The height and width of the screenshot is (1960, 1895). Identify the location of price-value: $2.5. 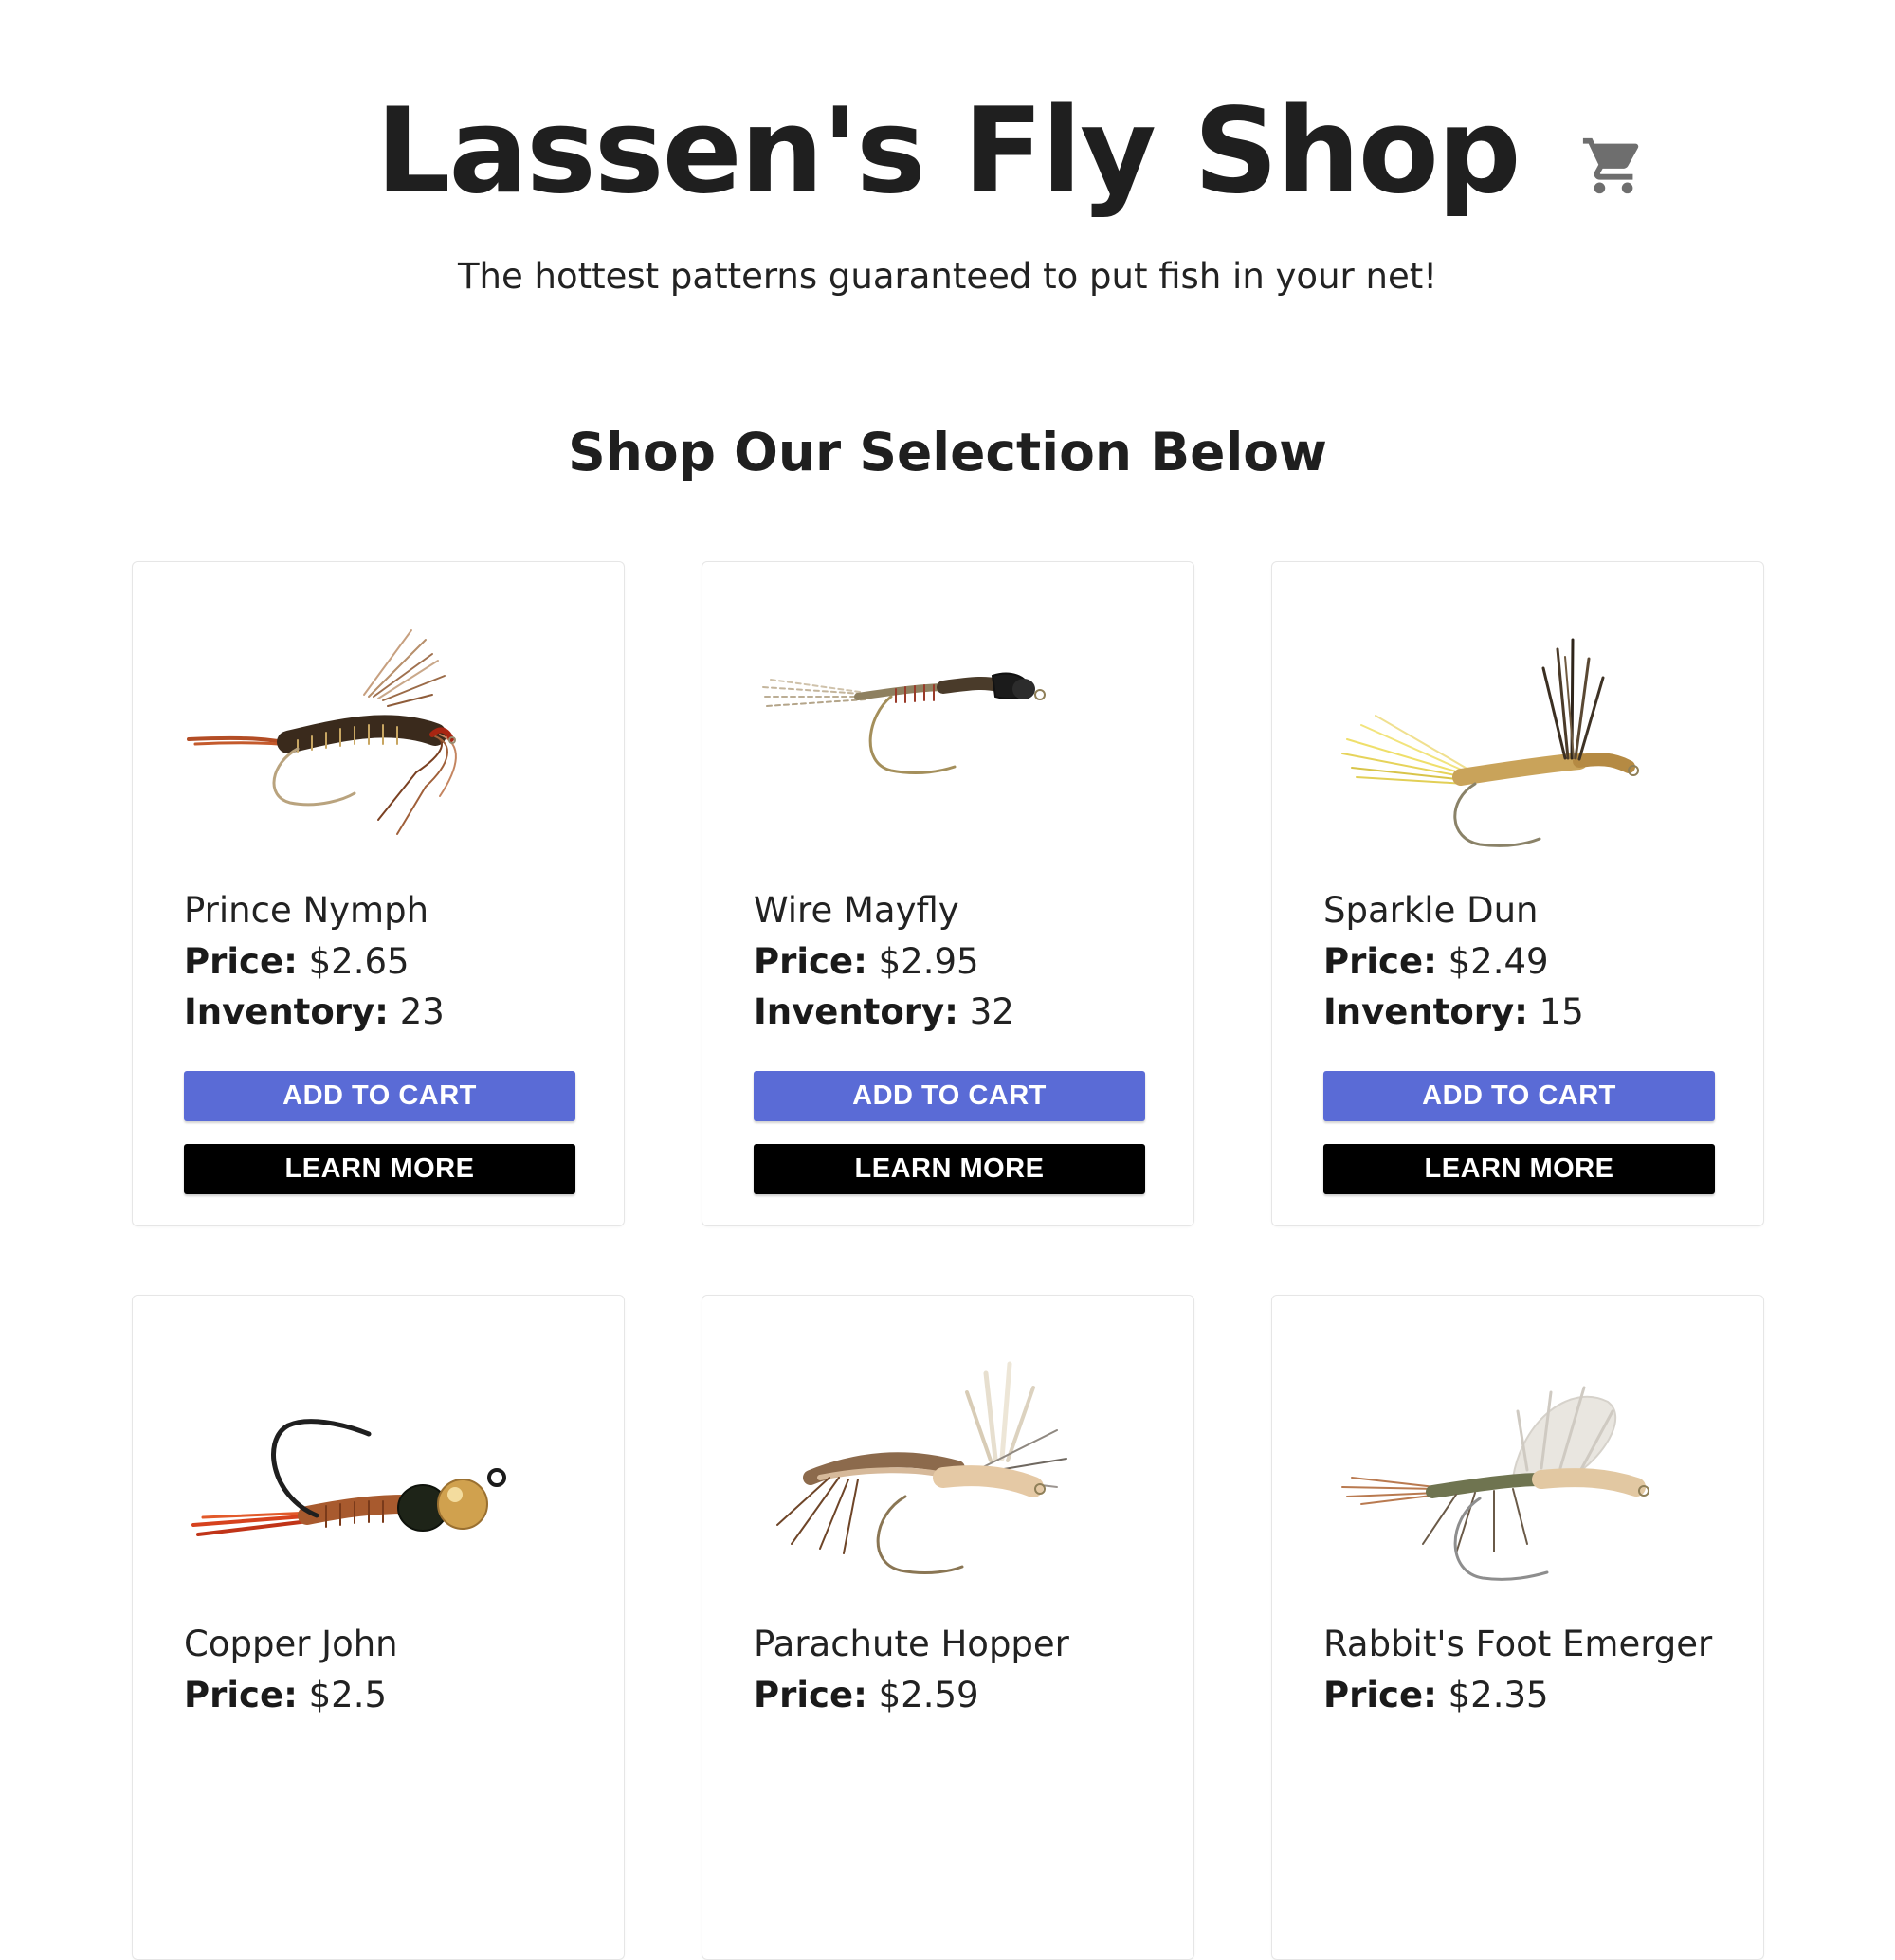
(348, 1695).